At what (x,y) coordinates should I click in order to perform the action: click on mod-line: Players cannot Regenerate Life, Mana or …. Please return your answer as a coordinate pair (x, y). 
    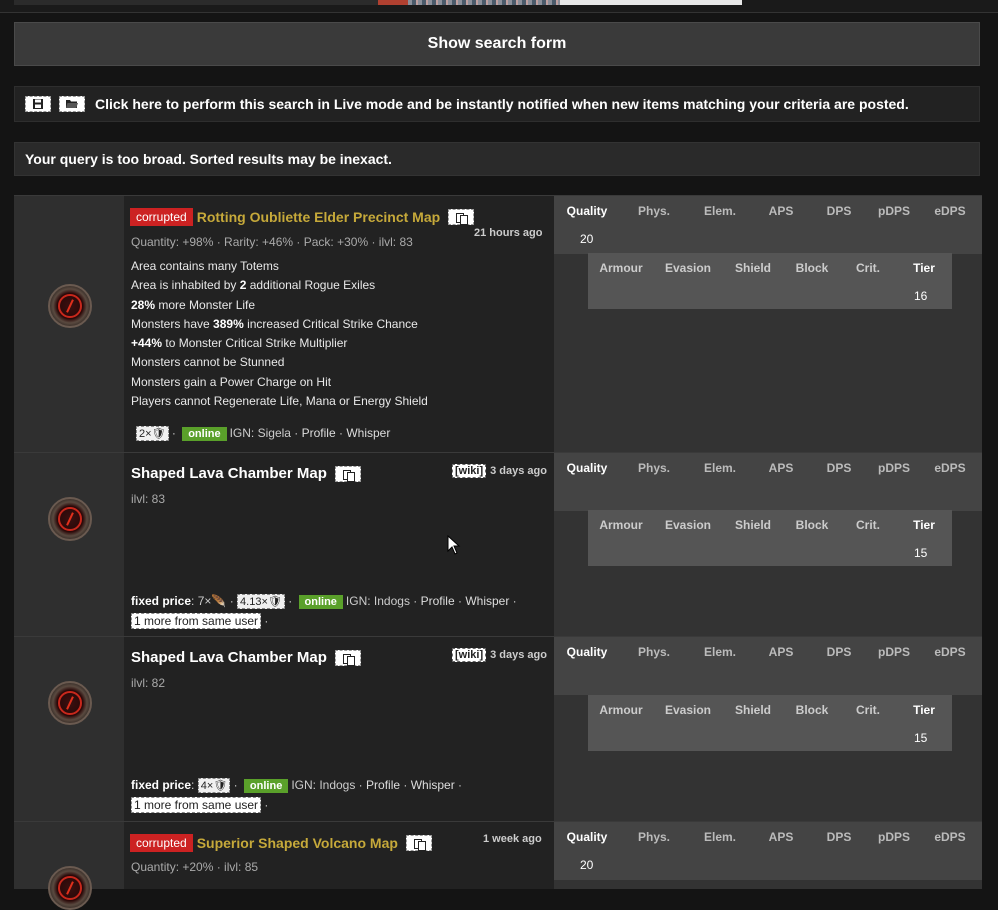
    Looking at the image, I should click on (279, 401).